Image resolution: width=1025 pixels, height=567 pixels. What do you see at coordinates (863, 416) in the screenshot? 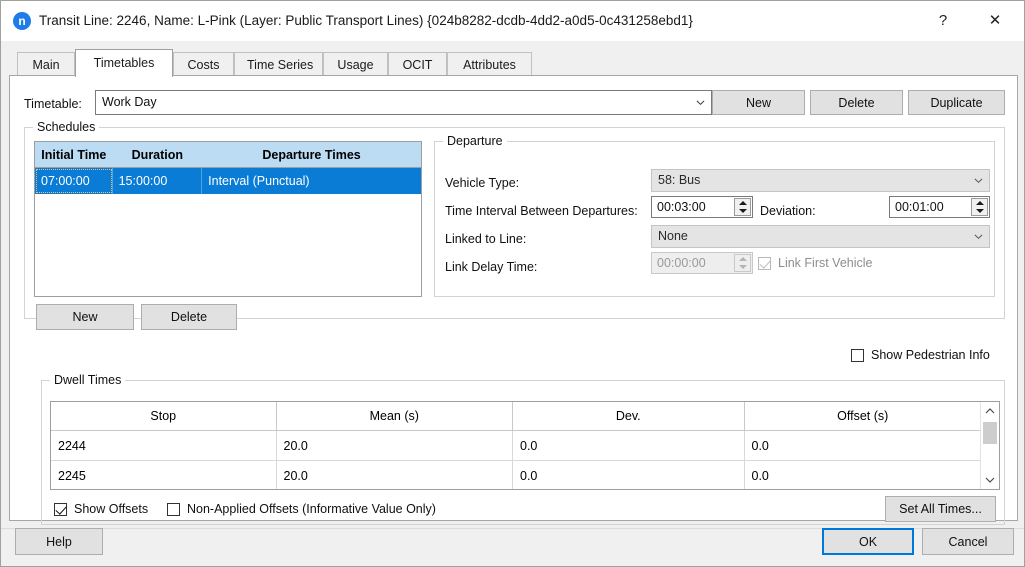
I see `dwell-col-offset: Offset (s)` at bounding box center [863, 416].